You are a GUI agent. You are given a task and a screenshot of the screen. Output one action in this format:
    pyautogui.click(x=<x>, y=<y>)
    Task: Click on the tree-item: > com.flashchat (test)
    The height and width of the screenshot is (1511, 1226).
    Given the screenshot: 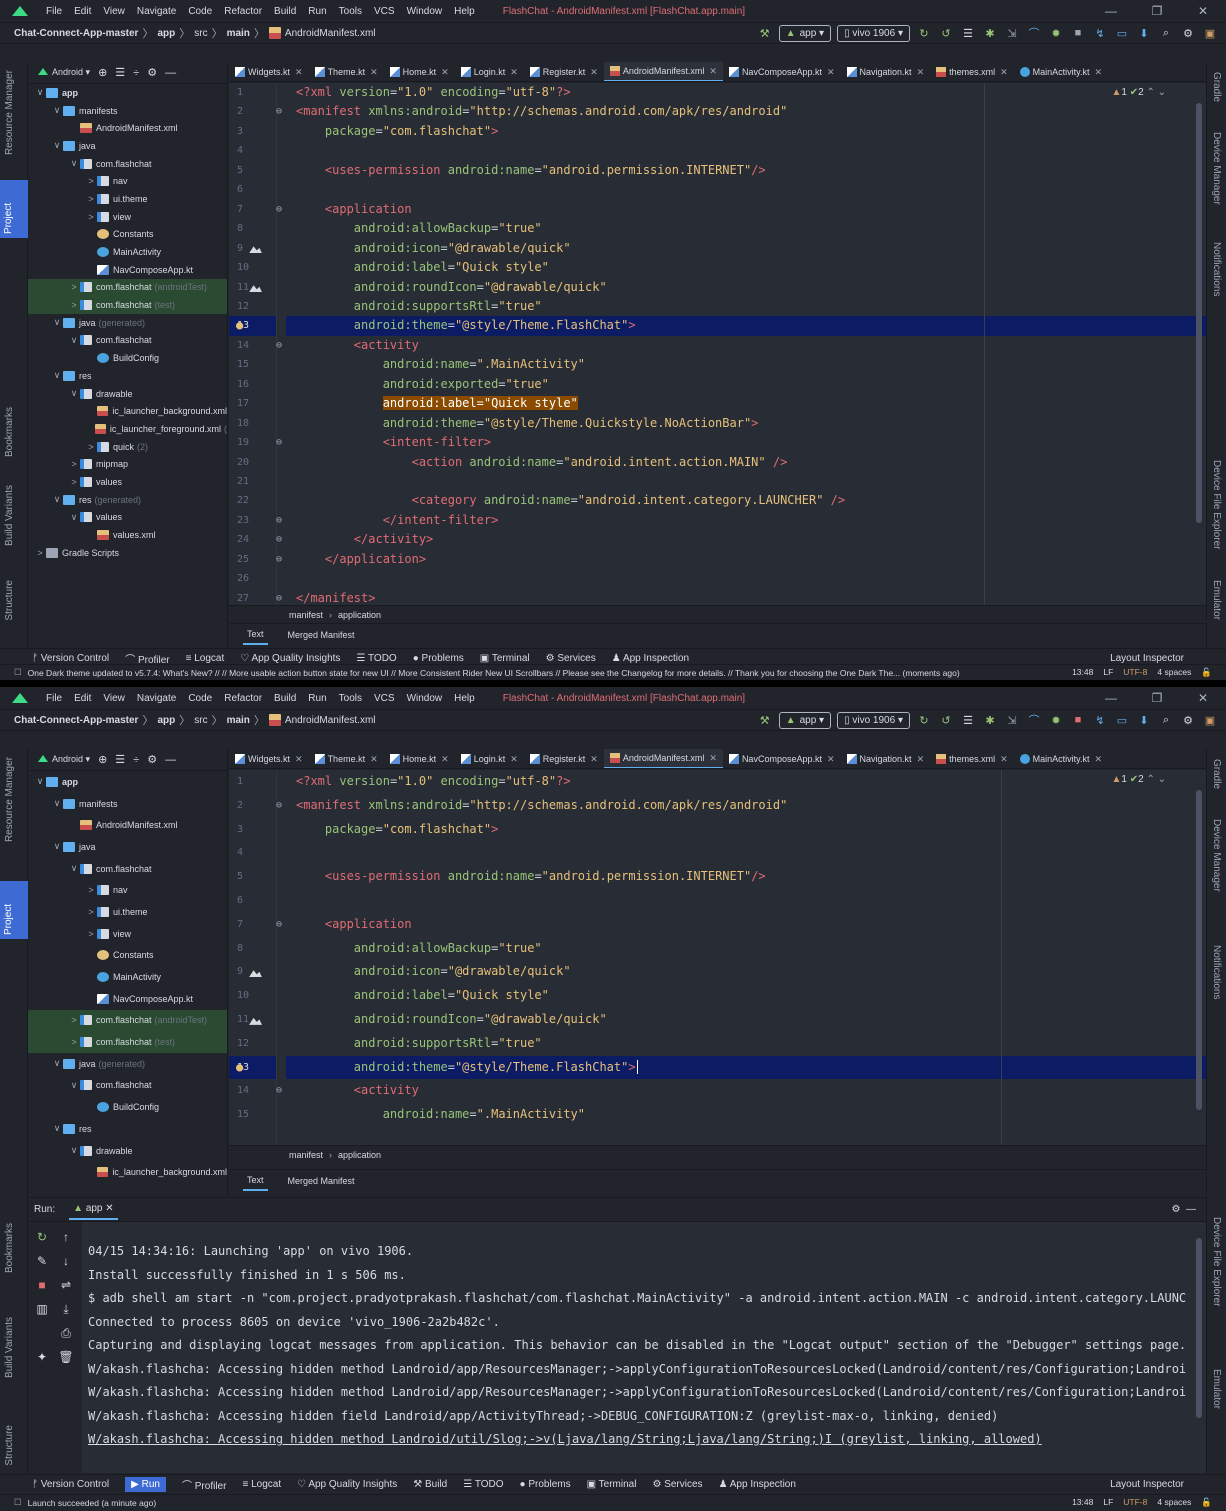 What is the action you would take?
    pyautogui.click(x=127, y=305)
    